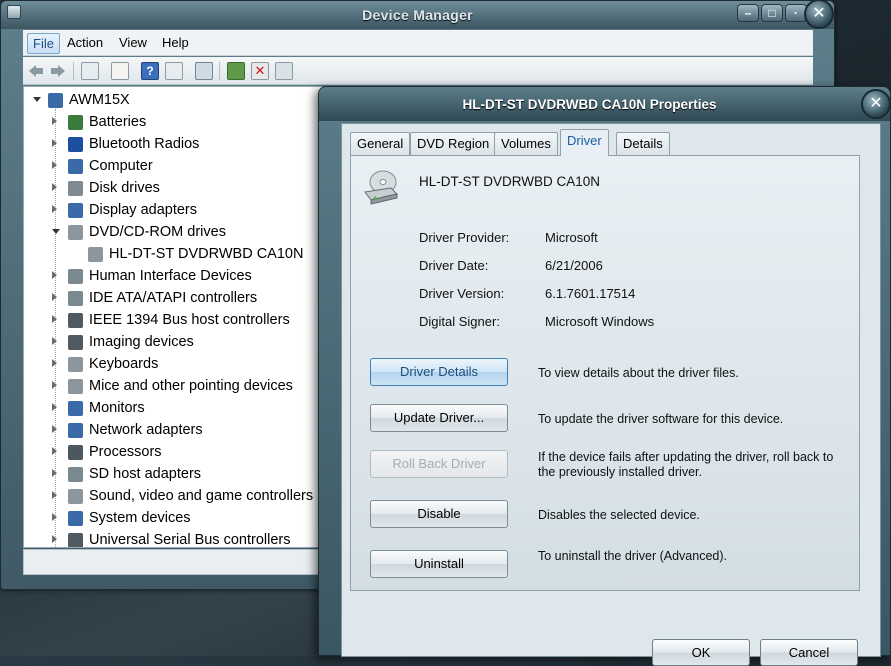 The width and height of the screenshot is (891, 666). I want to click on tab-dvd-region: DVD Region, so click(453, 143).